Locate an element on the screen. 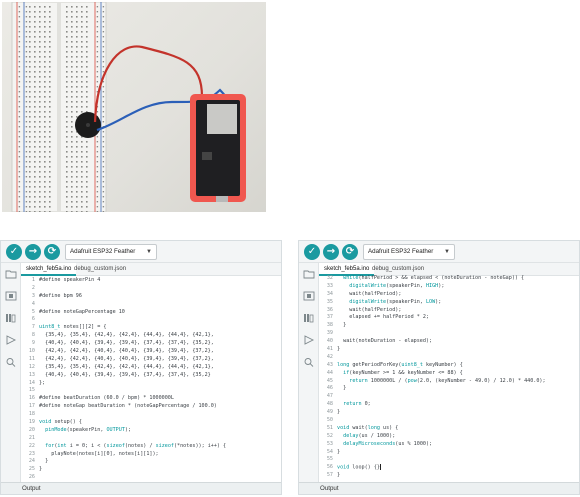 This screenshot has width=580, height=497. line-text: } is located at coordinates (339, 475).